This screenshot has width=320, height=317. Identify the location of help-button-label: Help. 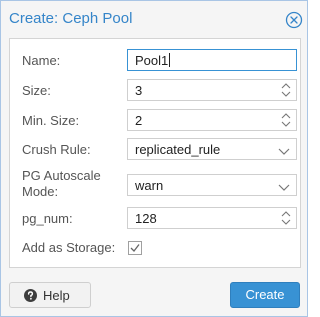
(56, 295).